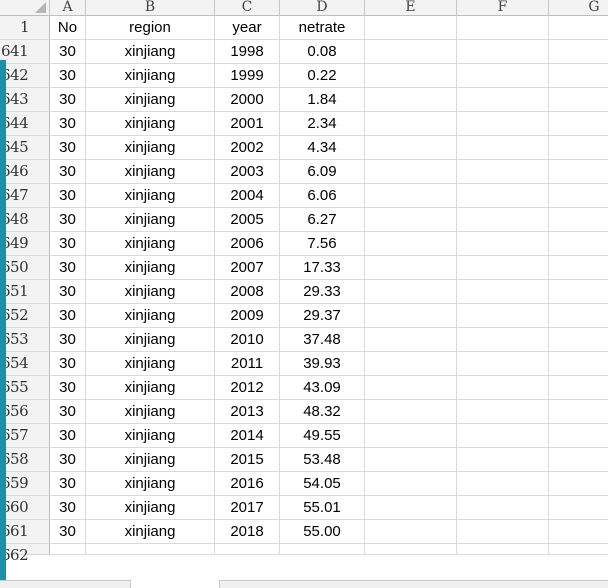 This screenshot has height=588, width=608. I want to click on row-header: 641, so click(25, 52).